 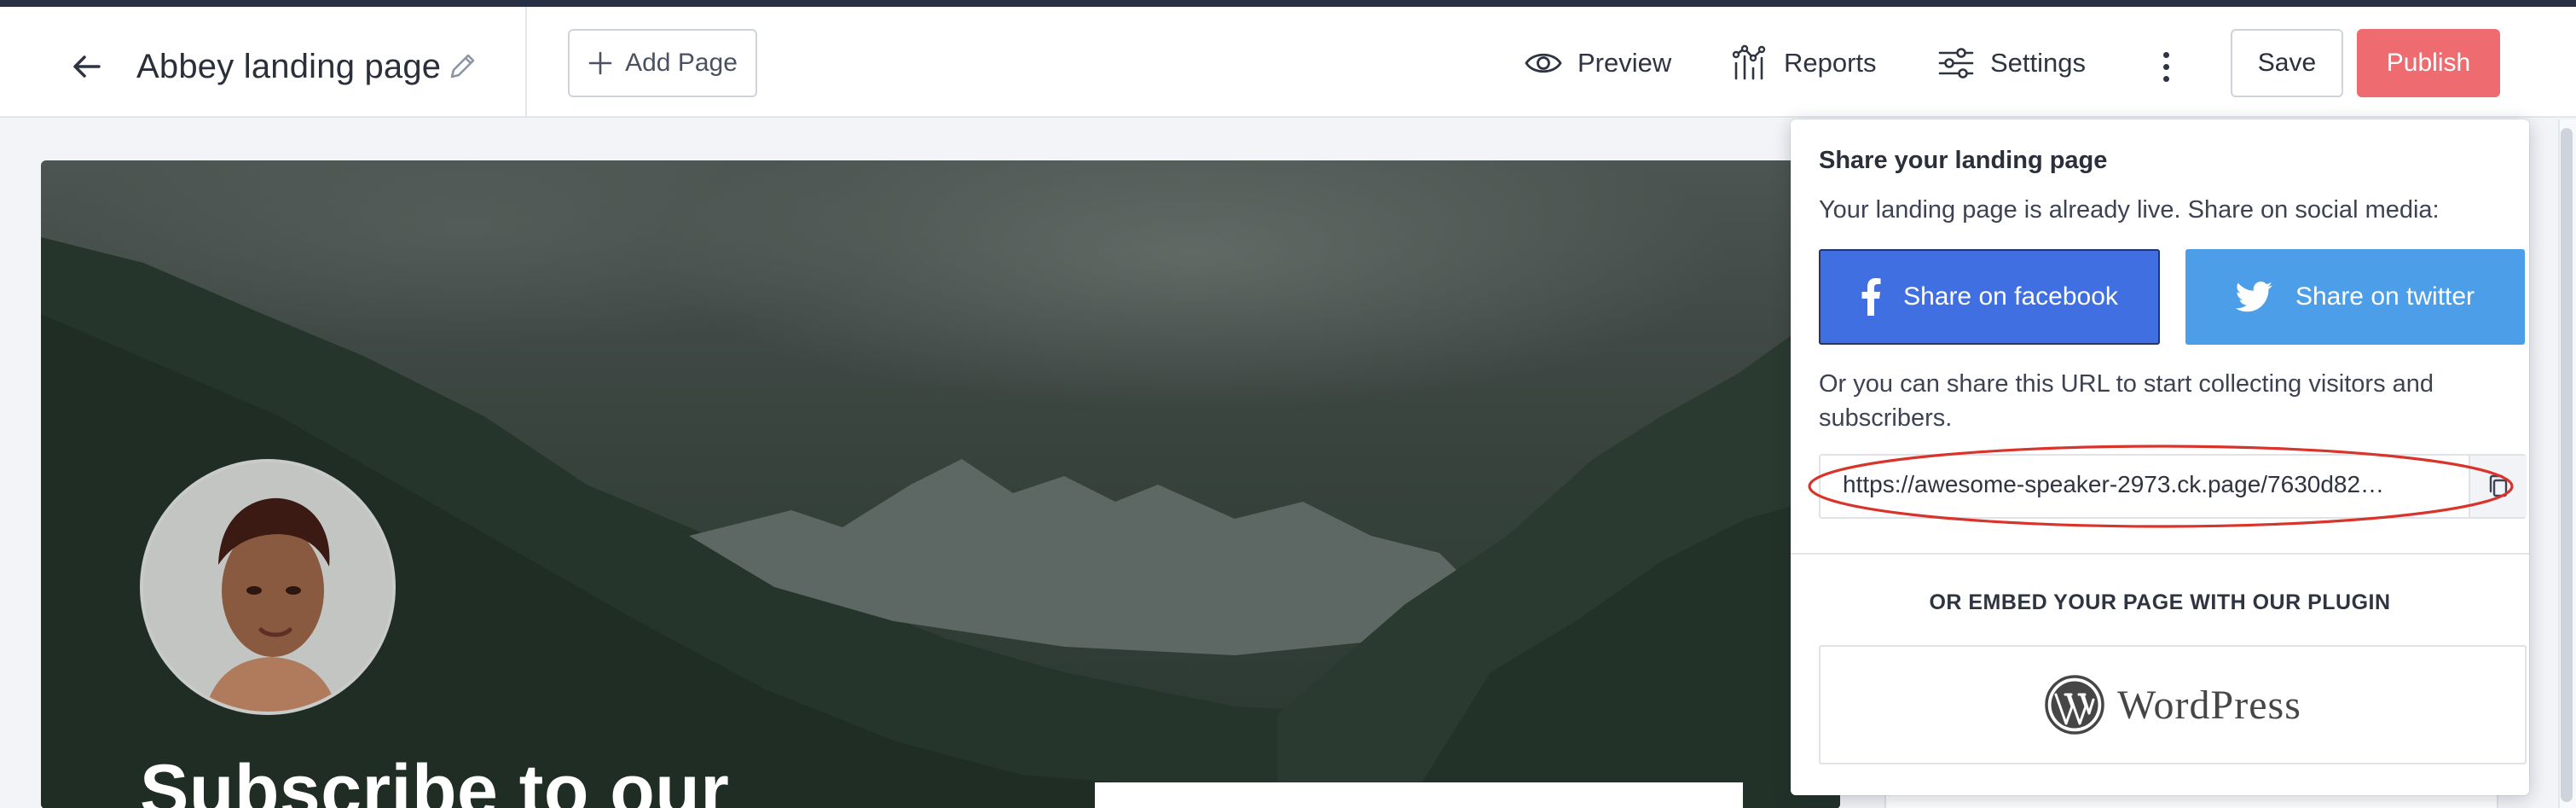 I want to click on add-page-button: Add Page, so click(x=663, y=63).